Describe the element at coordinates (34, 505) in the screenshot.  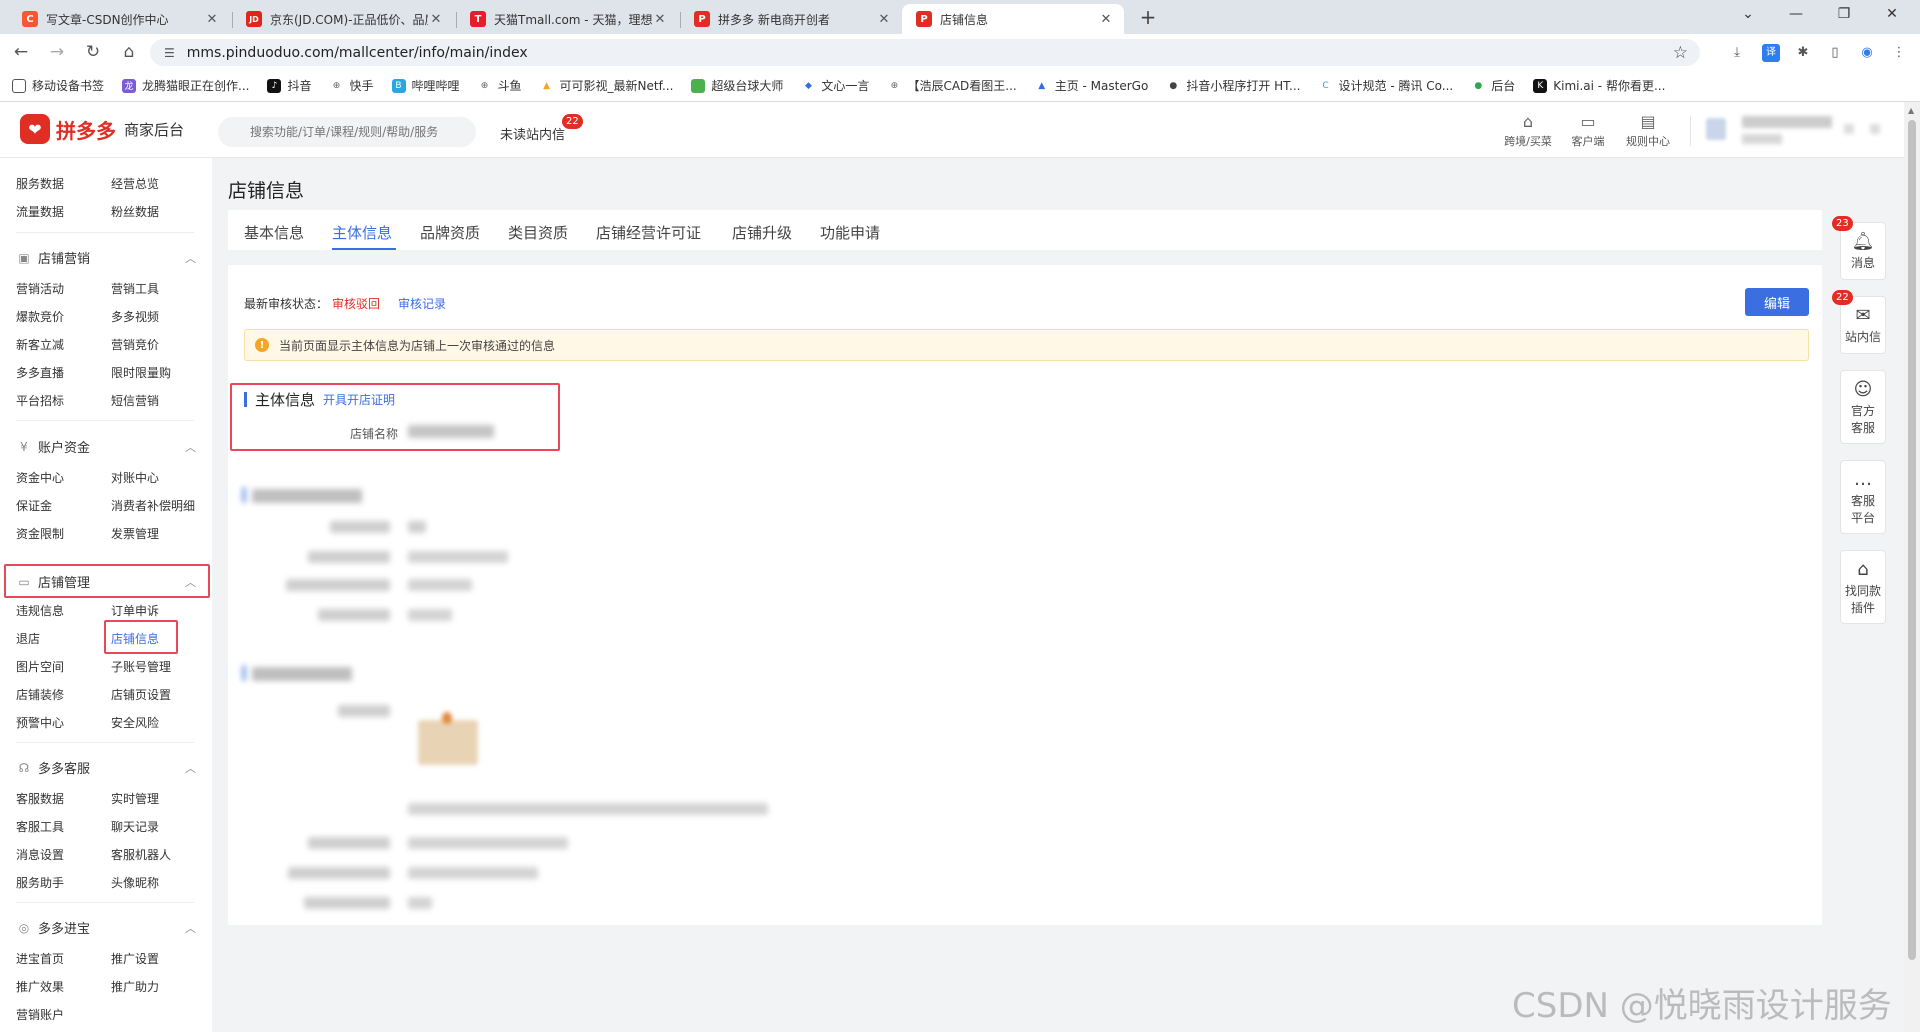
I see `sidebar-item: 保证金` at that location.